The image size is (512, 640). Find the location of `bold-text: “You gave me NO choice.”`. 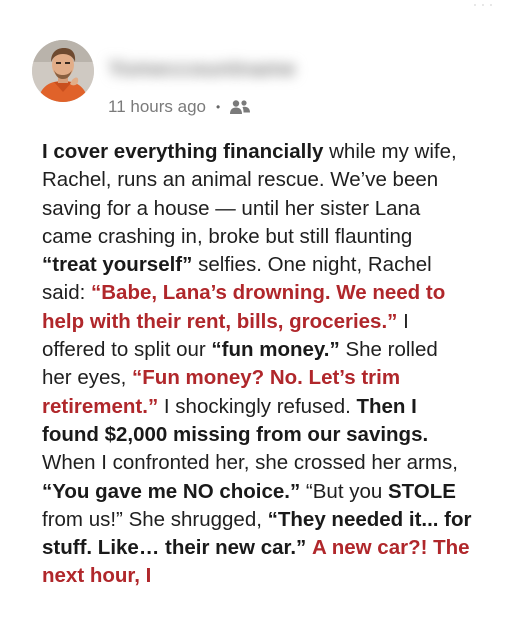

bold-text: “You gave me NO choice.” is located at coordinates (171, 491).